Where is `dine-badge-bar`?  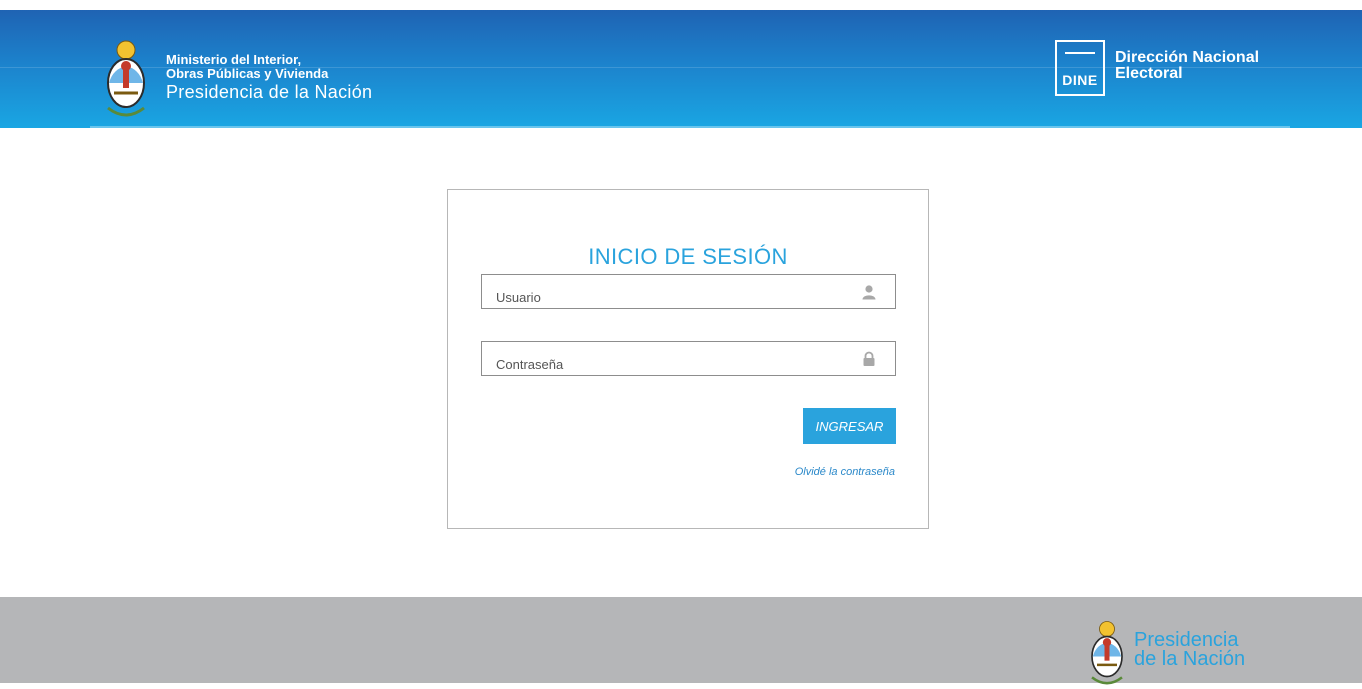 dine-badge-bar is located at coordinates (1080, 53).